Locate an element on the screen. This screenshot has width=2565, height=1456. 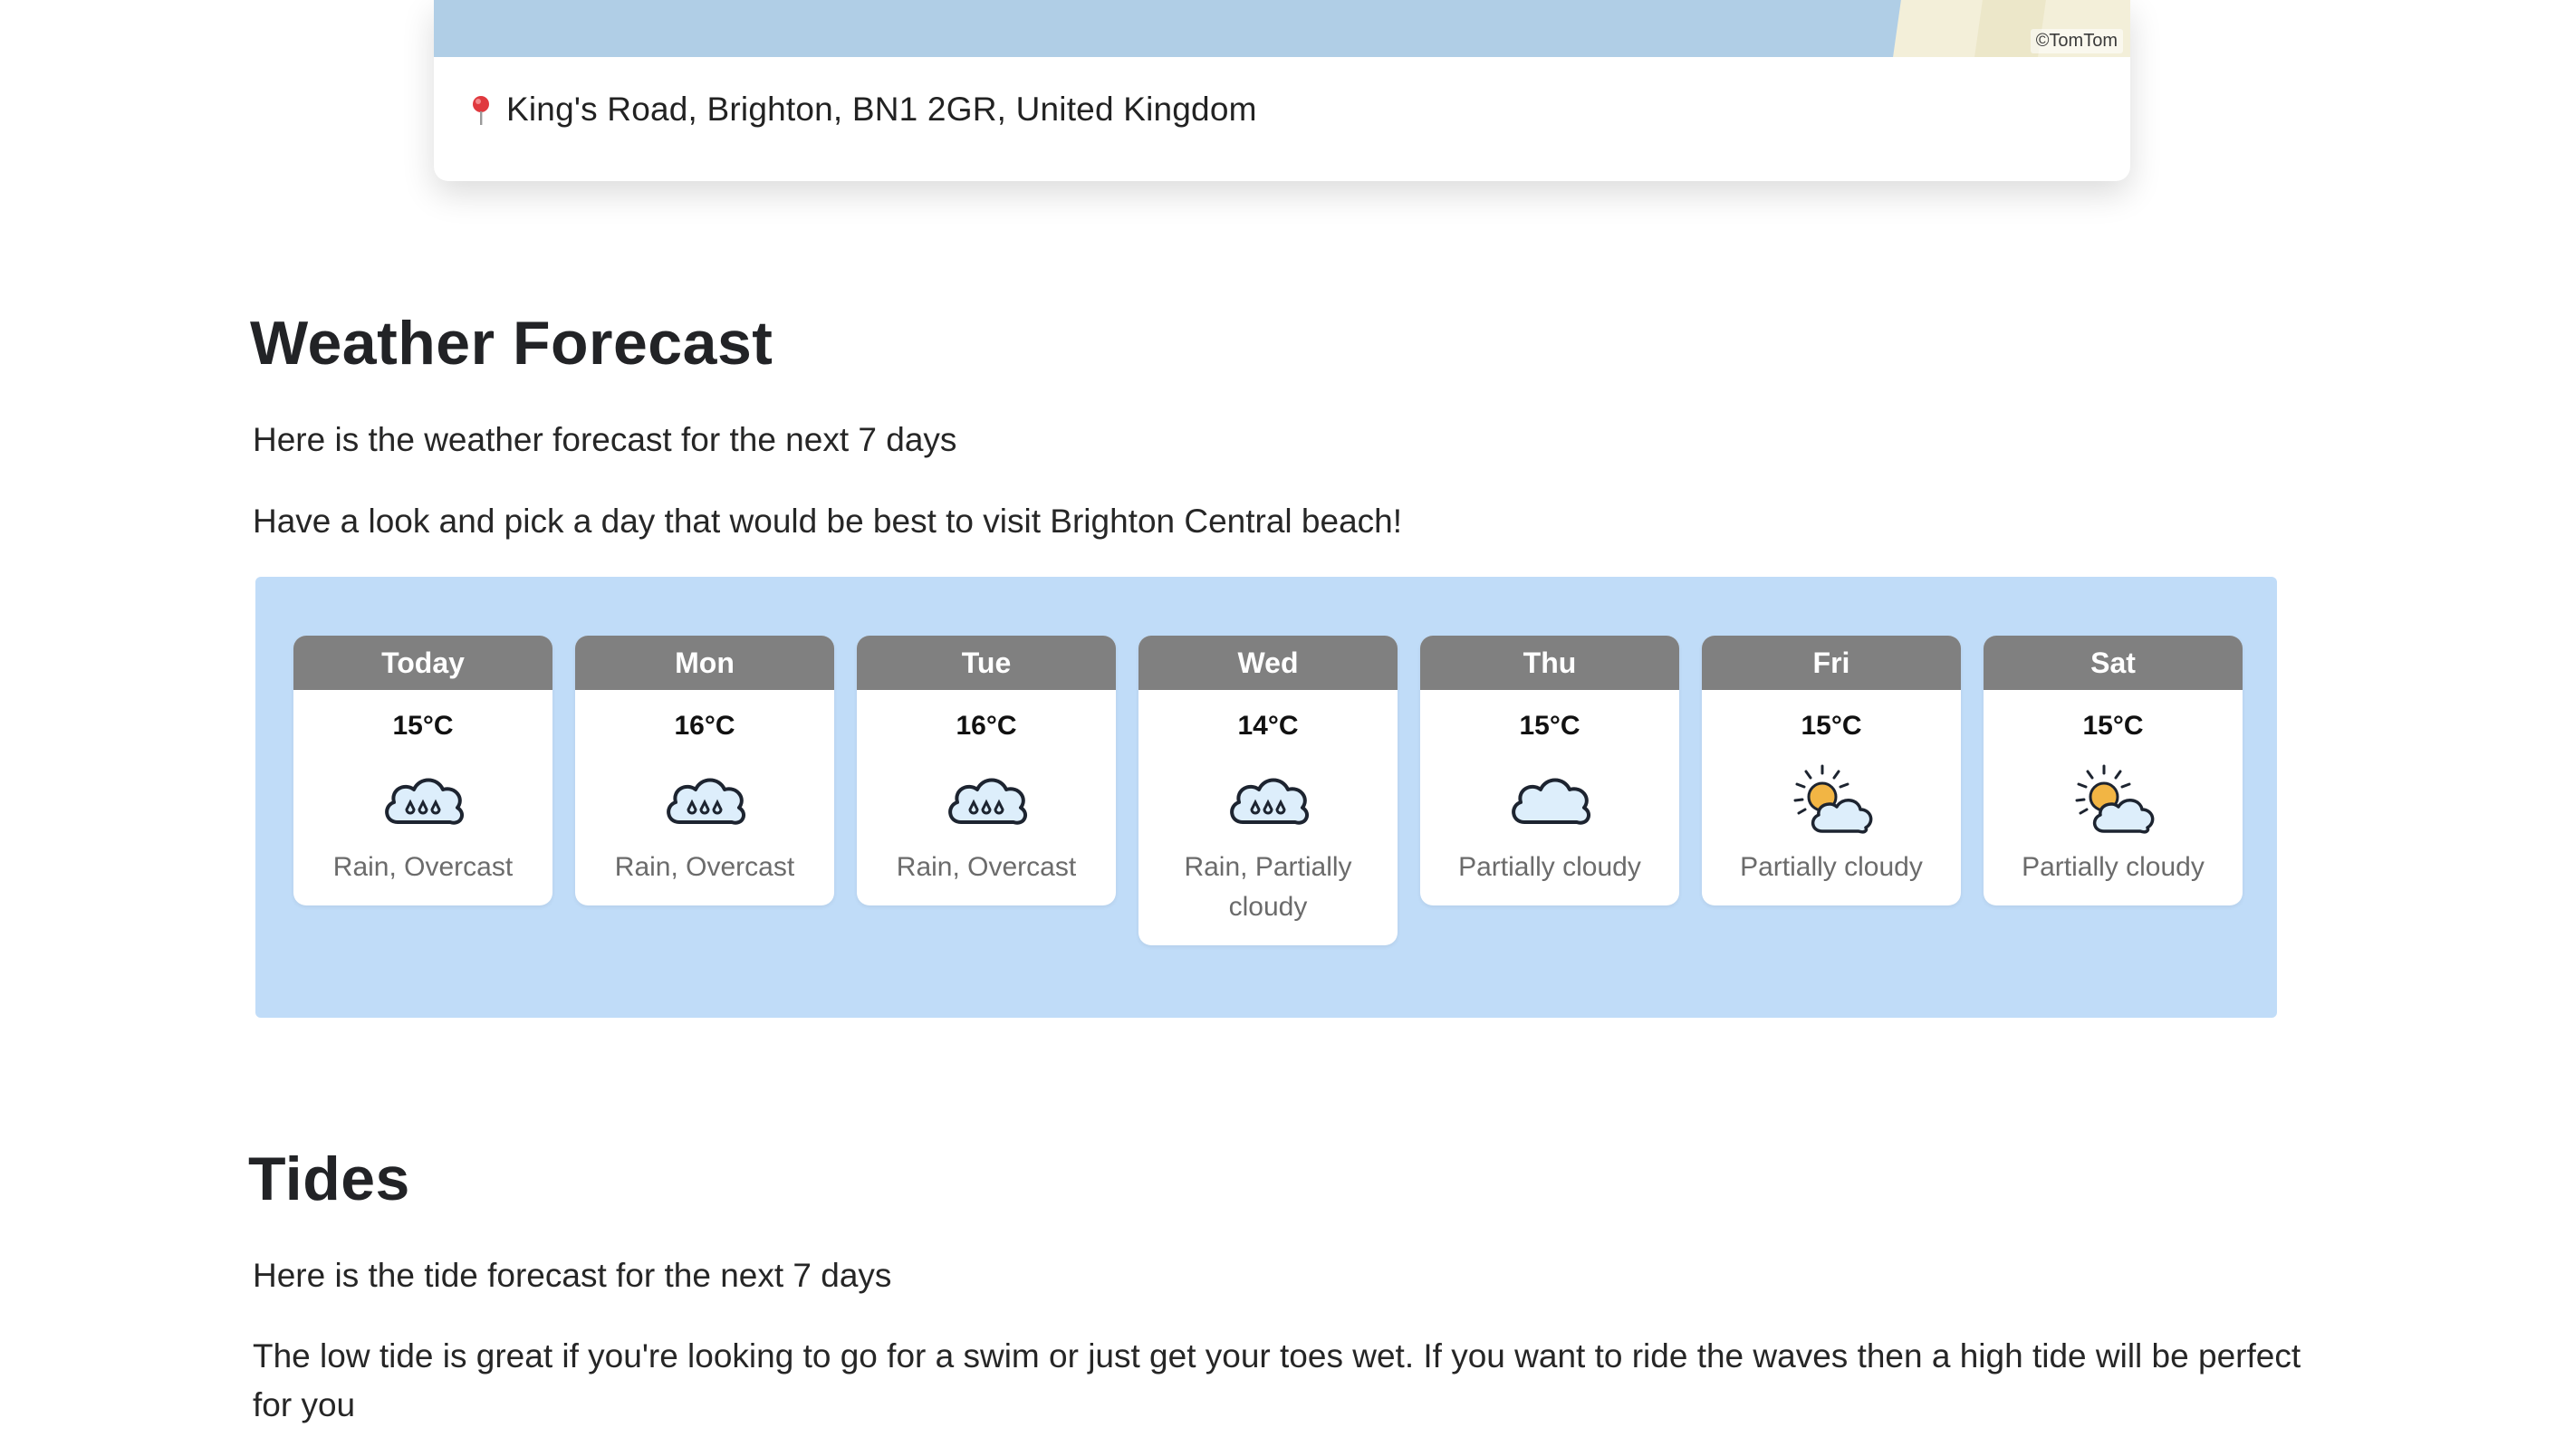
forecast-day-card: Mon 16°C Rain, Overcast is located at coordinates (704, 770).